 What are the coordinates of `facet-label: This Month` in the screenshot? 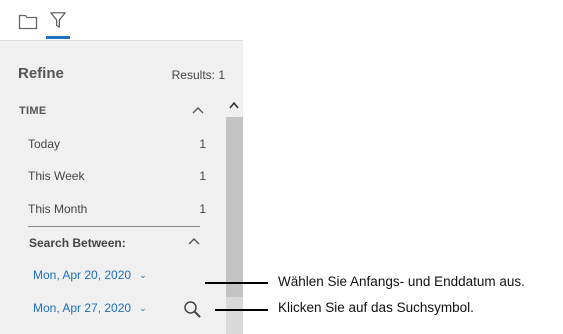 It's located at (58, 209).